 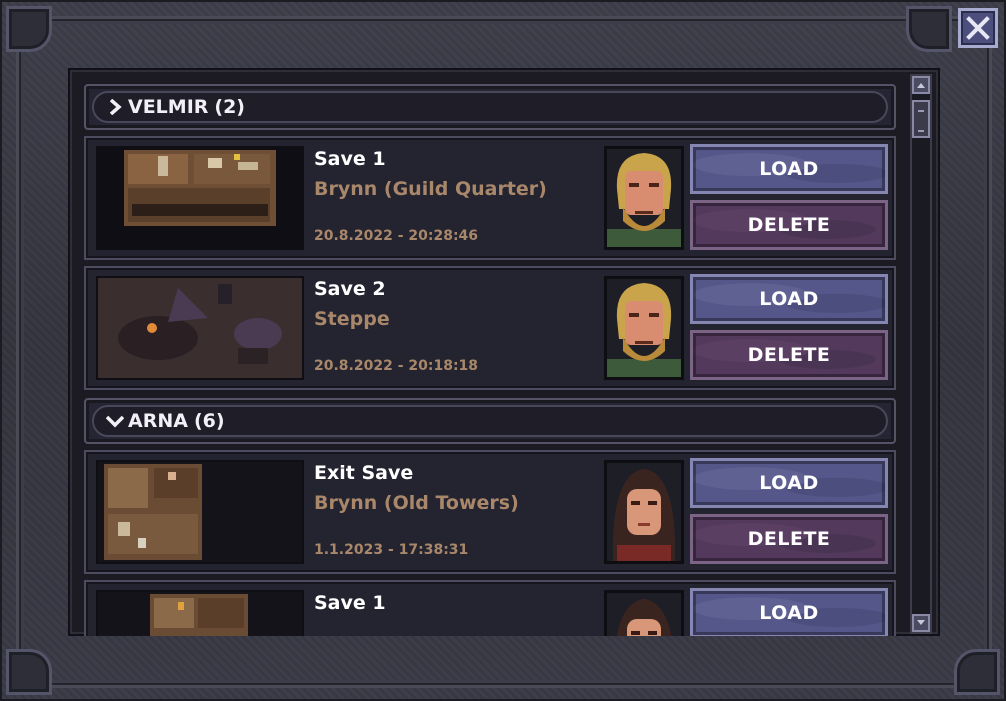 I want to click on chevron-down-icon, so click(x=115, y=421).